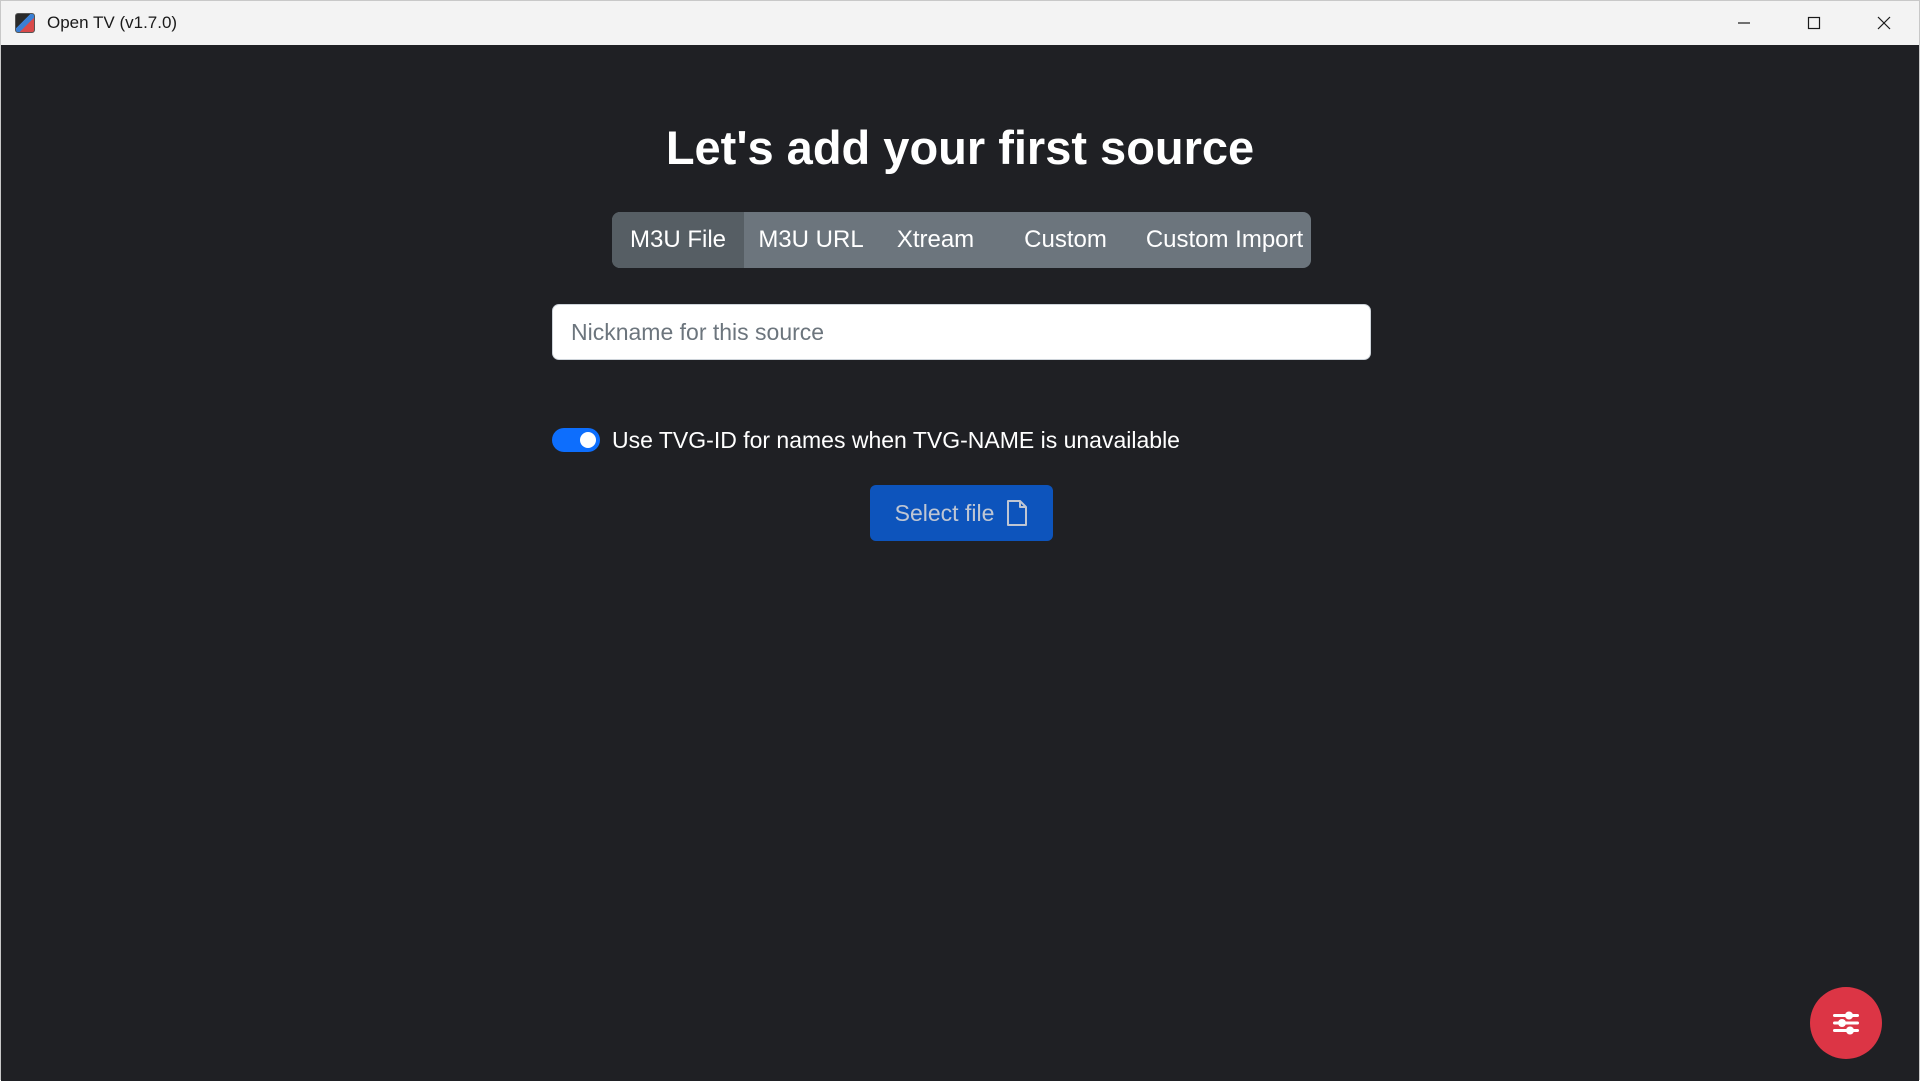 The image size is (1920, 1081). I want to click on page-title: Let's add your first source, so click(960, 147).